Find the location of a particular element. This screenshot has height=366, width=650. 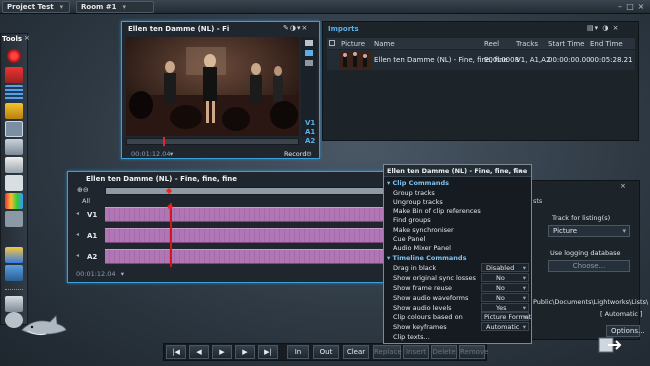

keyboard-tool-icon is located at coordinates (14, 129).